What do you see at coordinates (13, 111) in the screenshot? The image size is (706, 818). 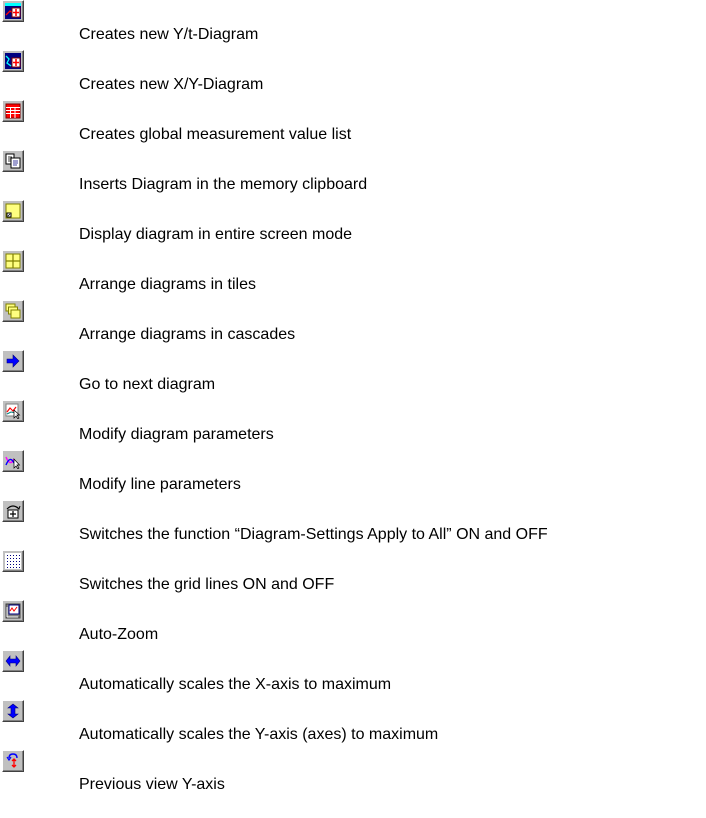 I see `measurement-list-icon` at bounding box center [13, 111].